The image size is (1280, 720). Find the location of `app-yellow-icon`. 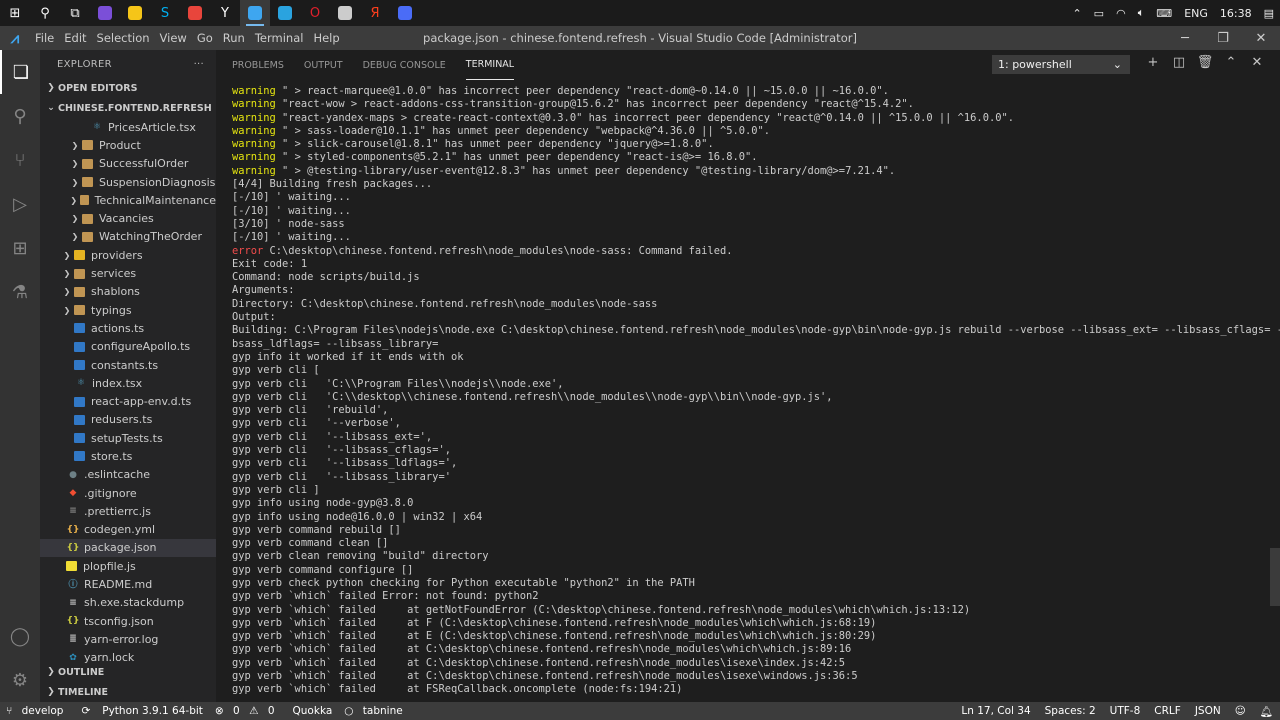

app-yellow-icon is located at coordinates (135, 13).